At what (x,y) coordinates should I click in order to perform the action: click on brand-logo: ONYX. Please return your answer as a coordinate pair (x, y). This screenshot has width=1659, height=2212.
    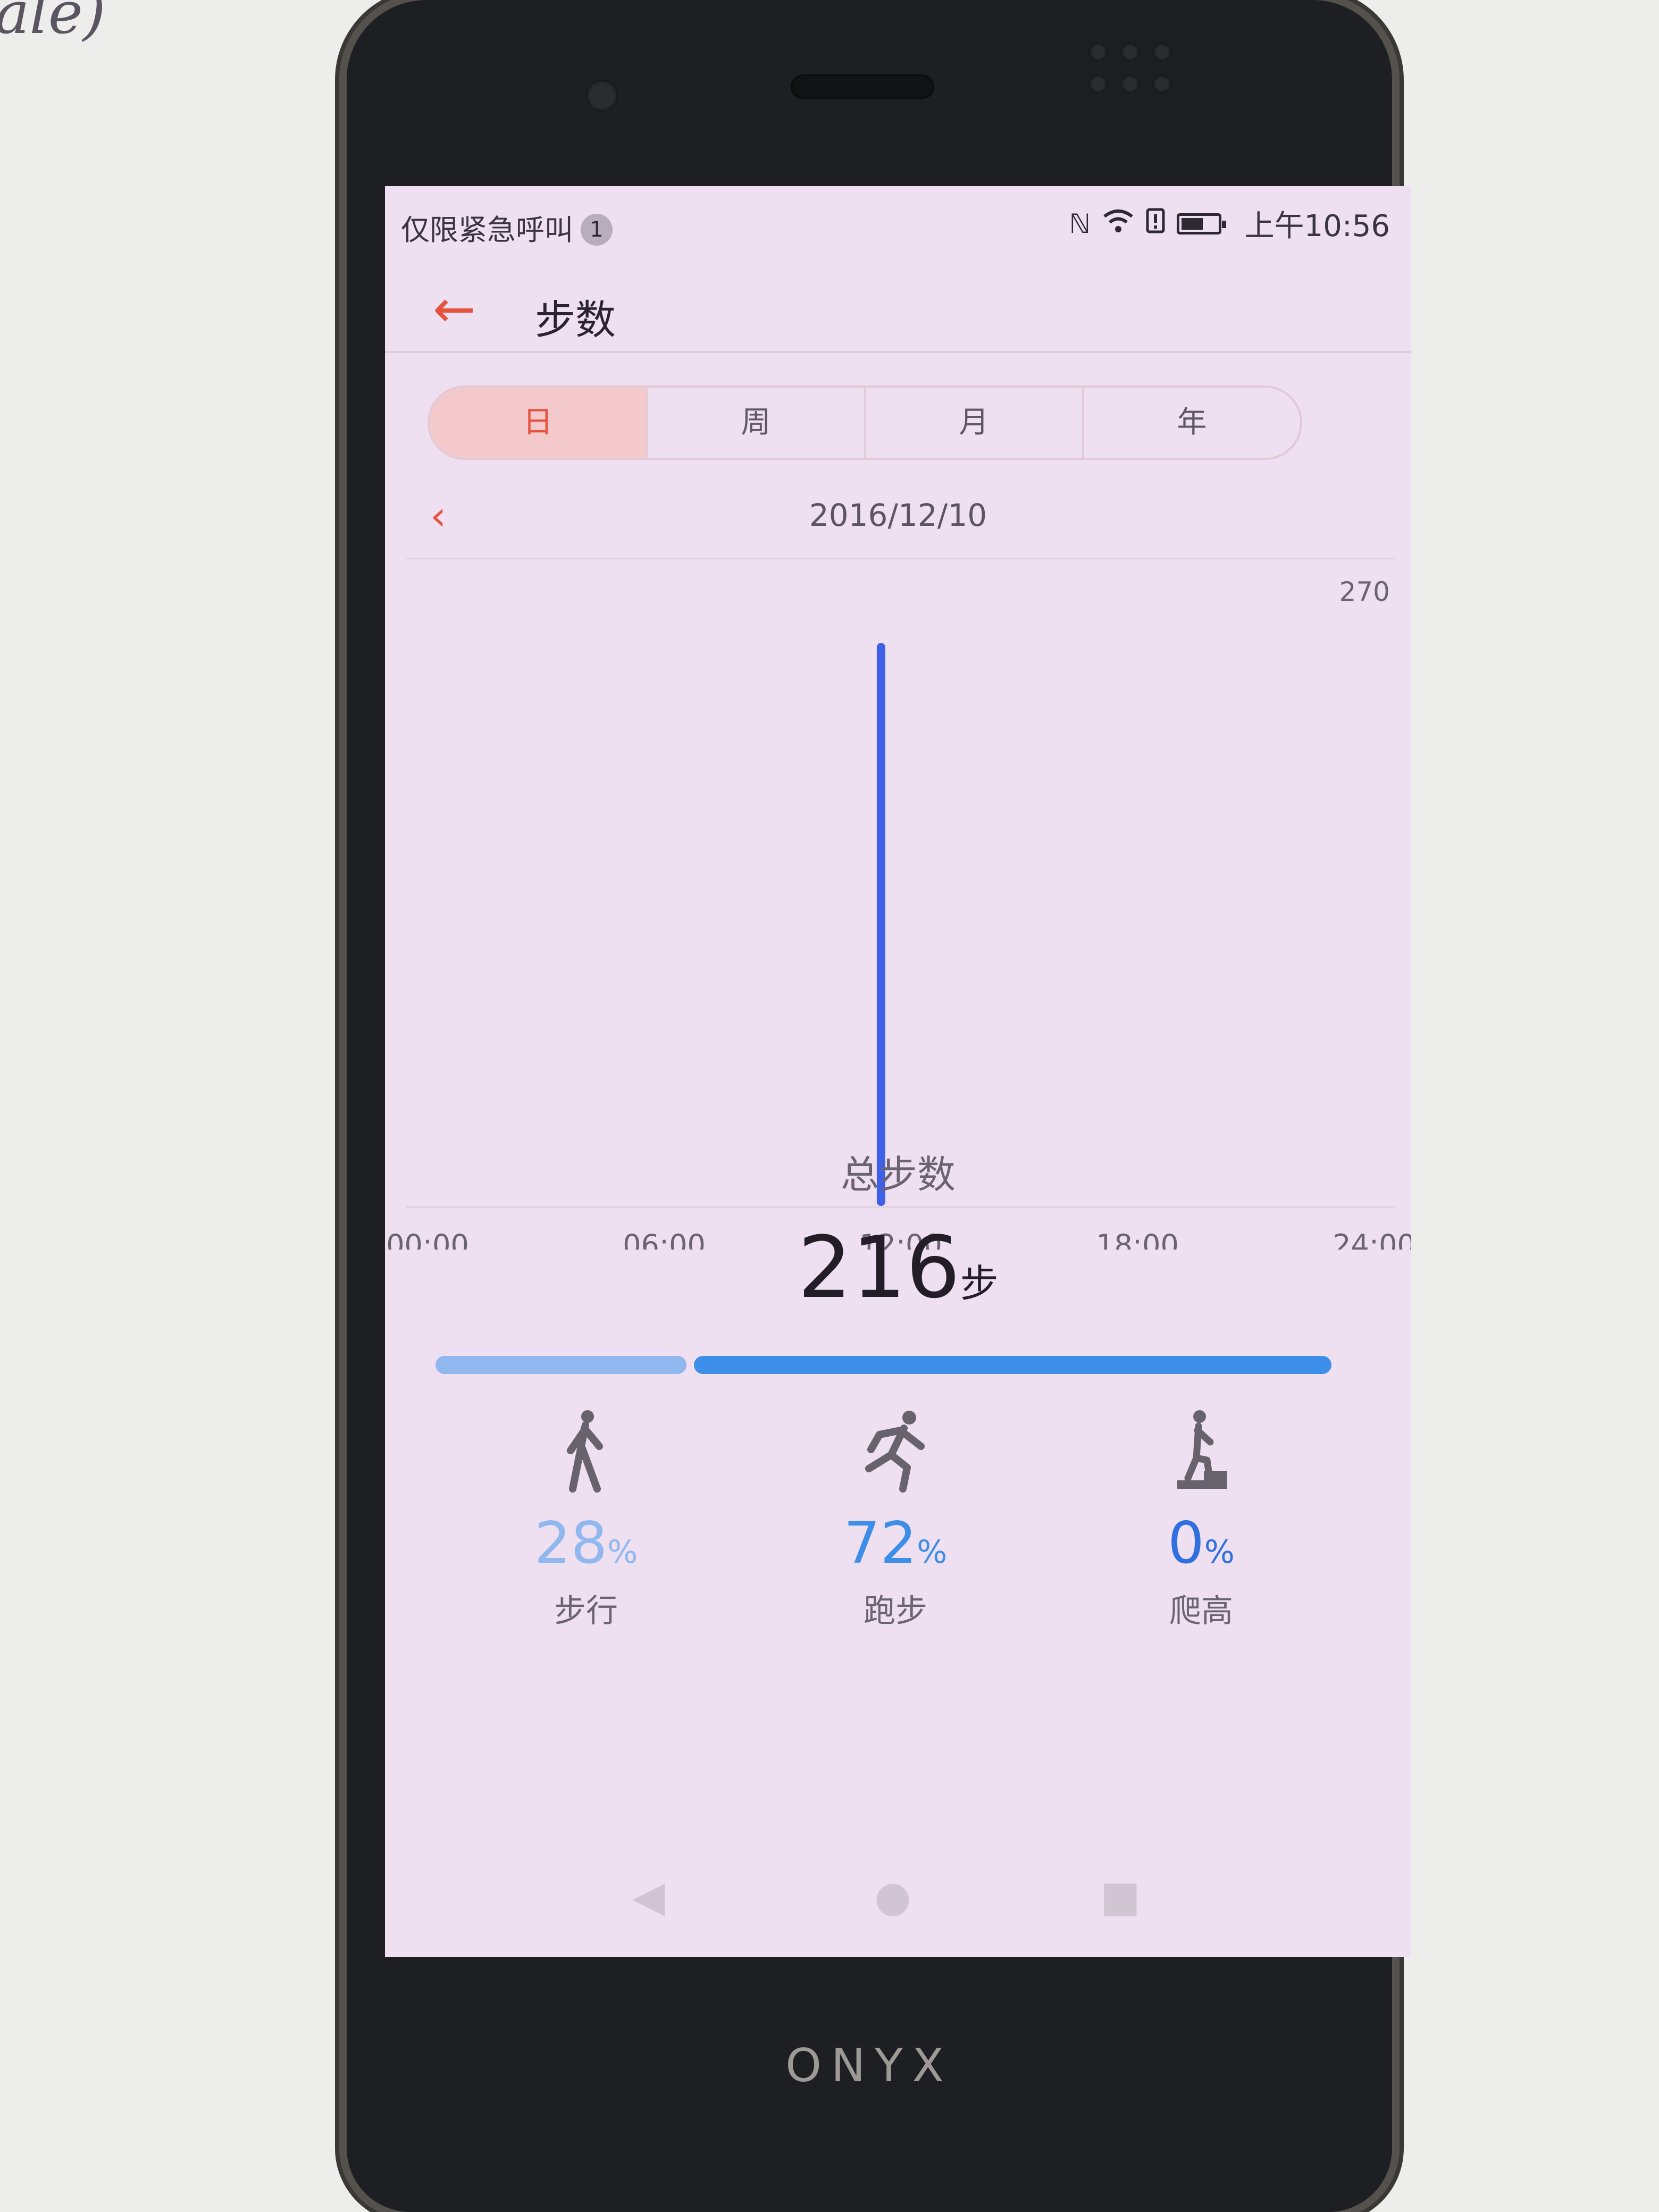
    Looking at the image, I should click on (869, 2065).